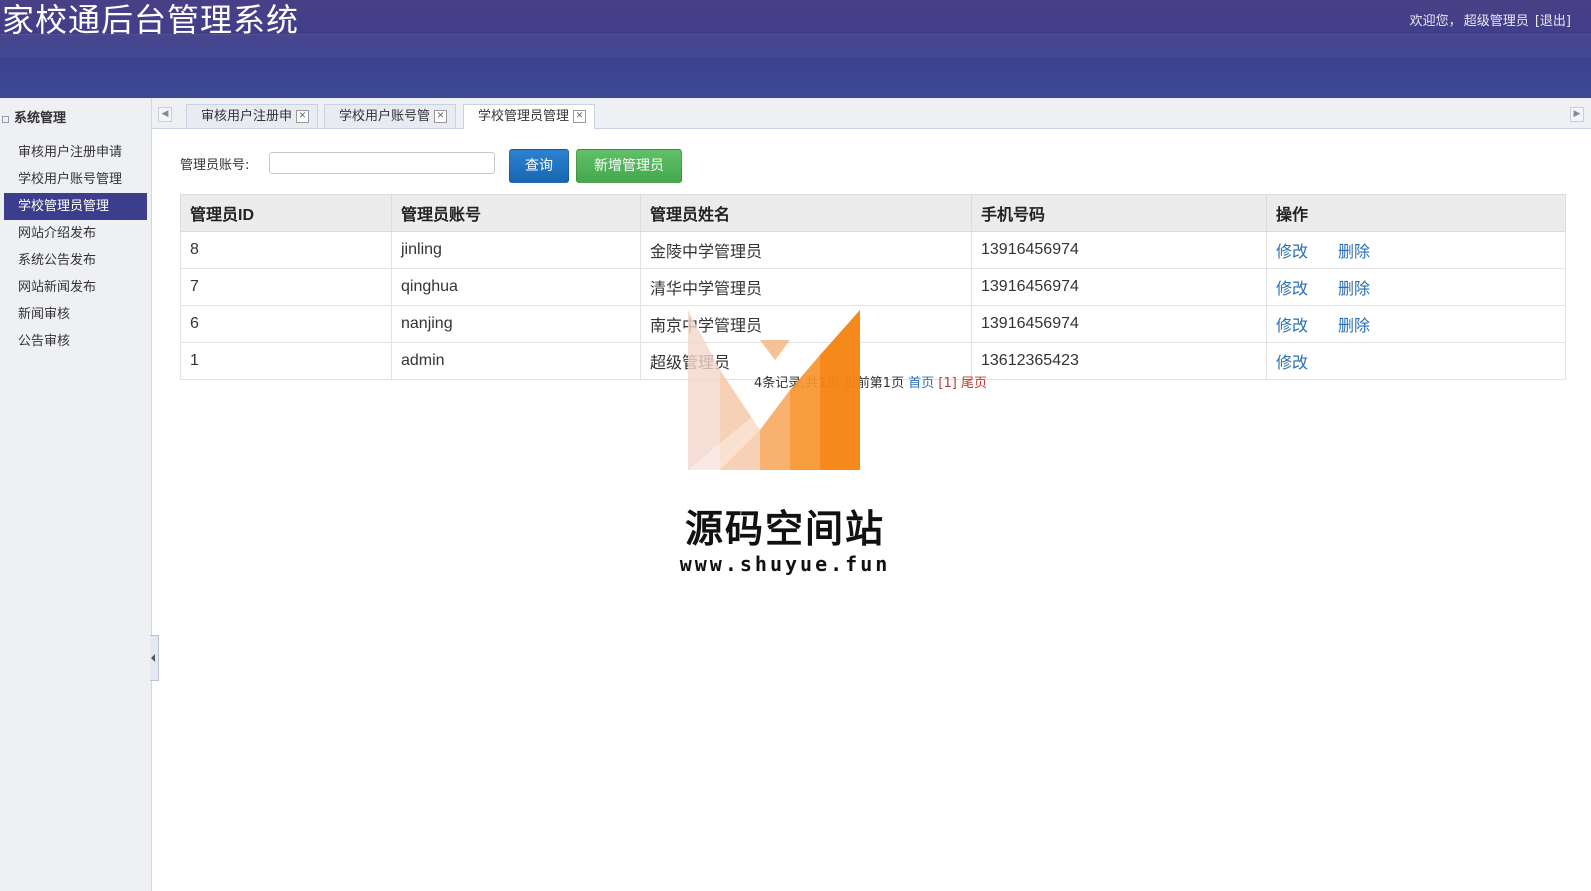 The image size is (1591, 891). I want to click on sidebar-item-school-accounts: 学校用户账号管理, so click(73, 179).